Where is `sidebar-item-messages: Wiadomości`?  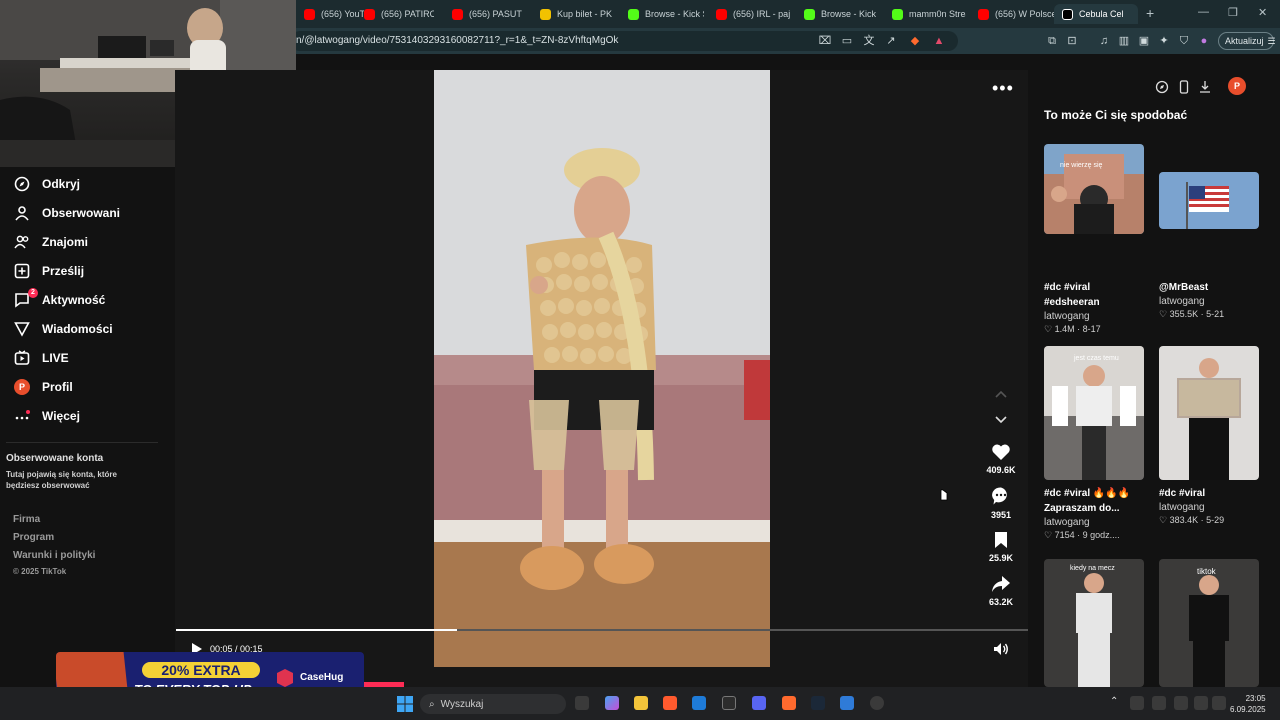 sidebar-item-messages: Wiadomości is located at coordinates (63, 329).